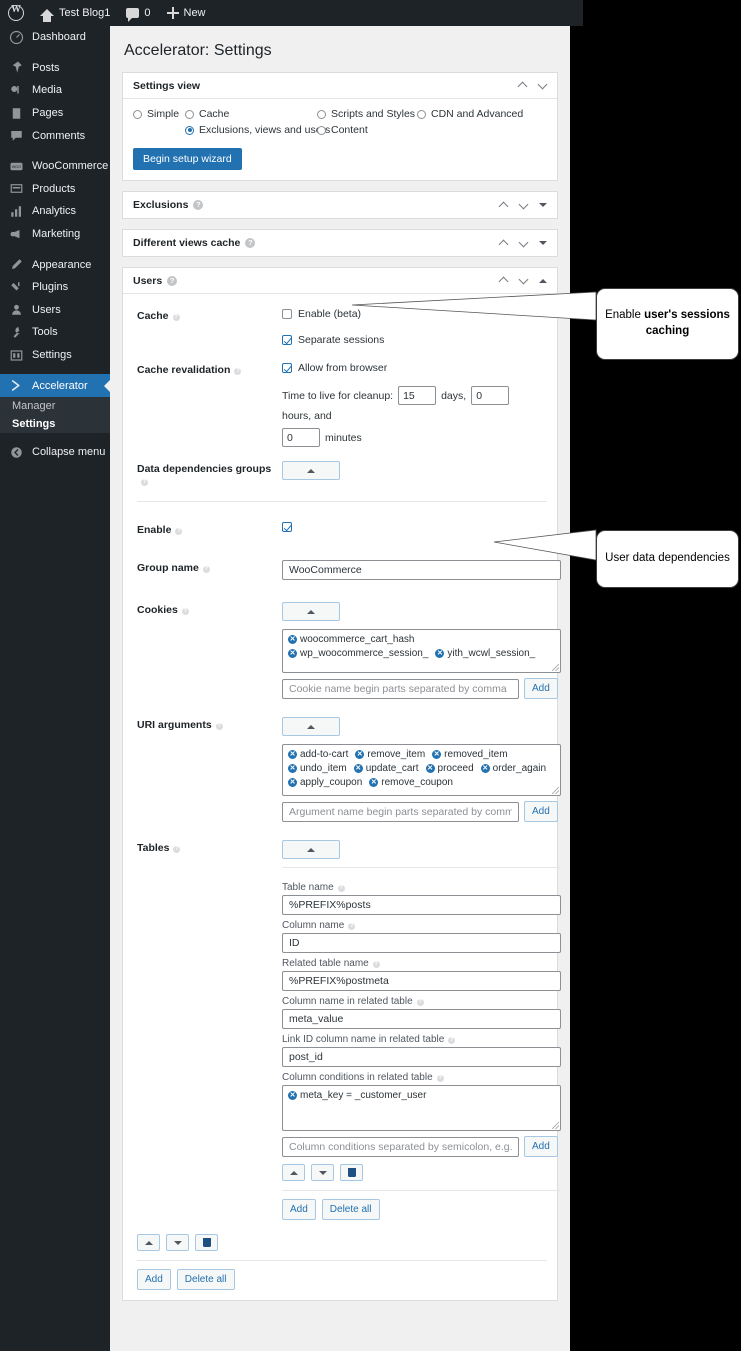 Image resolution: width=741 pixels, height=1351 pixels. What do you see at coordinates (340, 281) in the screenshot?
I see `users-header: Users ?` at bounding box center [340, 281].